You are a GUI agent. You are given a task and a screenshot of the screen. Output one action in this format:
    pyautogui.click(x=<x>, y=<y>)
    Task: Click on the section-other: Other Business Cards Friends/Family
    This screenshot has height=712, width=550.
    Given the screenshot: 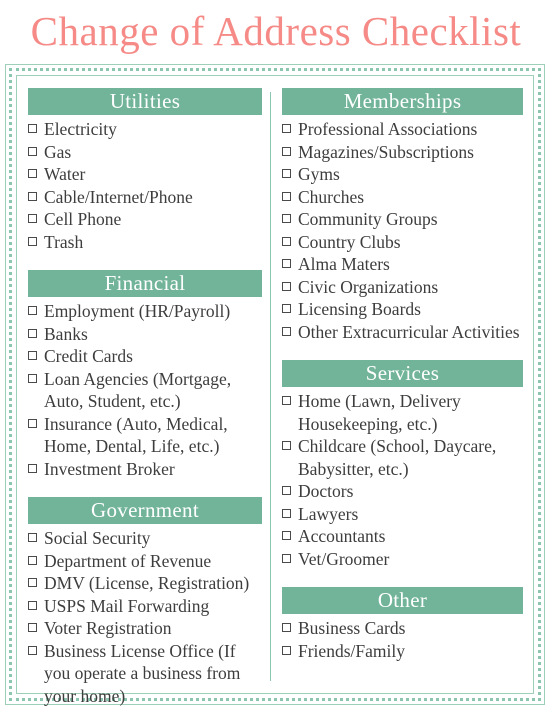 What is the action you would take?
    pyautogui.click(x=402, y=624)
    